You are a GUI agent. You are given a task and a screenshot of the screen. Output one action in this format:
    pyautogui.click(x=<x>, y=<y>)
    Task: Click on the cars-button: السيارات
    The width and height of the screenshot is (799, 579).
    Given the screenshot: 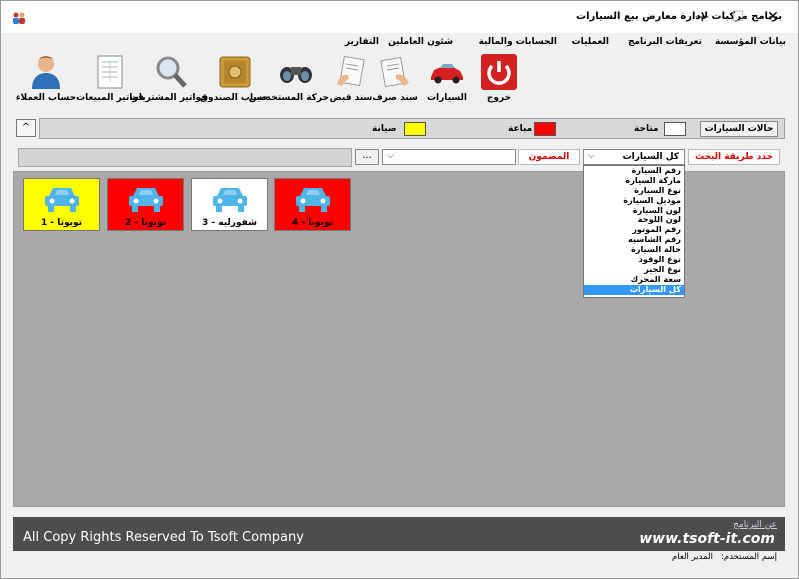 What is the action you would take?
    pyautogui.click(x=447, y=80)
    